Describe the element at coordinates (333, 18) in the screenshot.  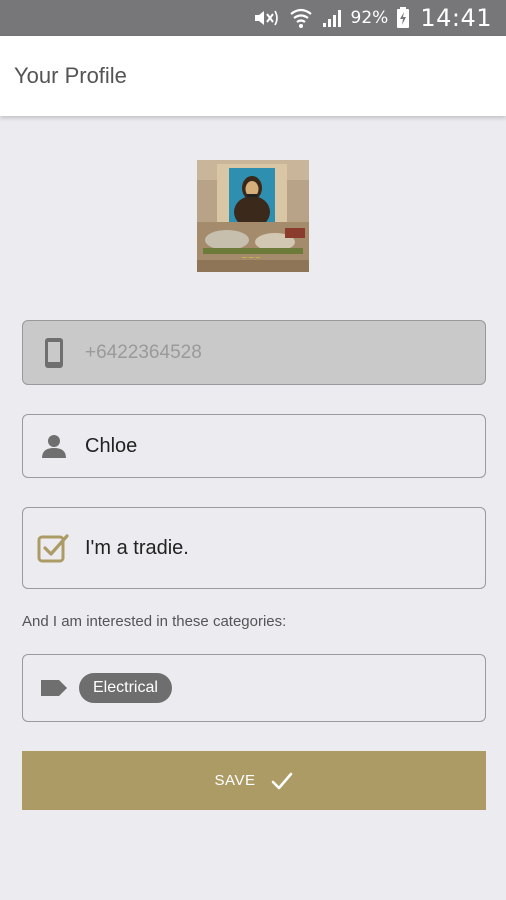
I see `signal-icon` at that location.